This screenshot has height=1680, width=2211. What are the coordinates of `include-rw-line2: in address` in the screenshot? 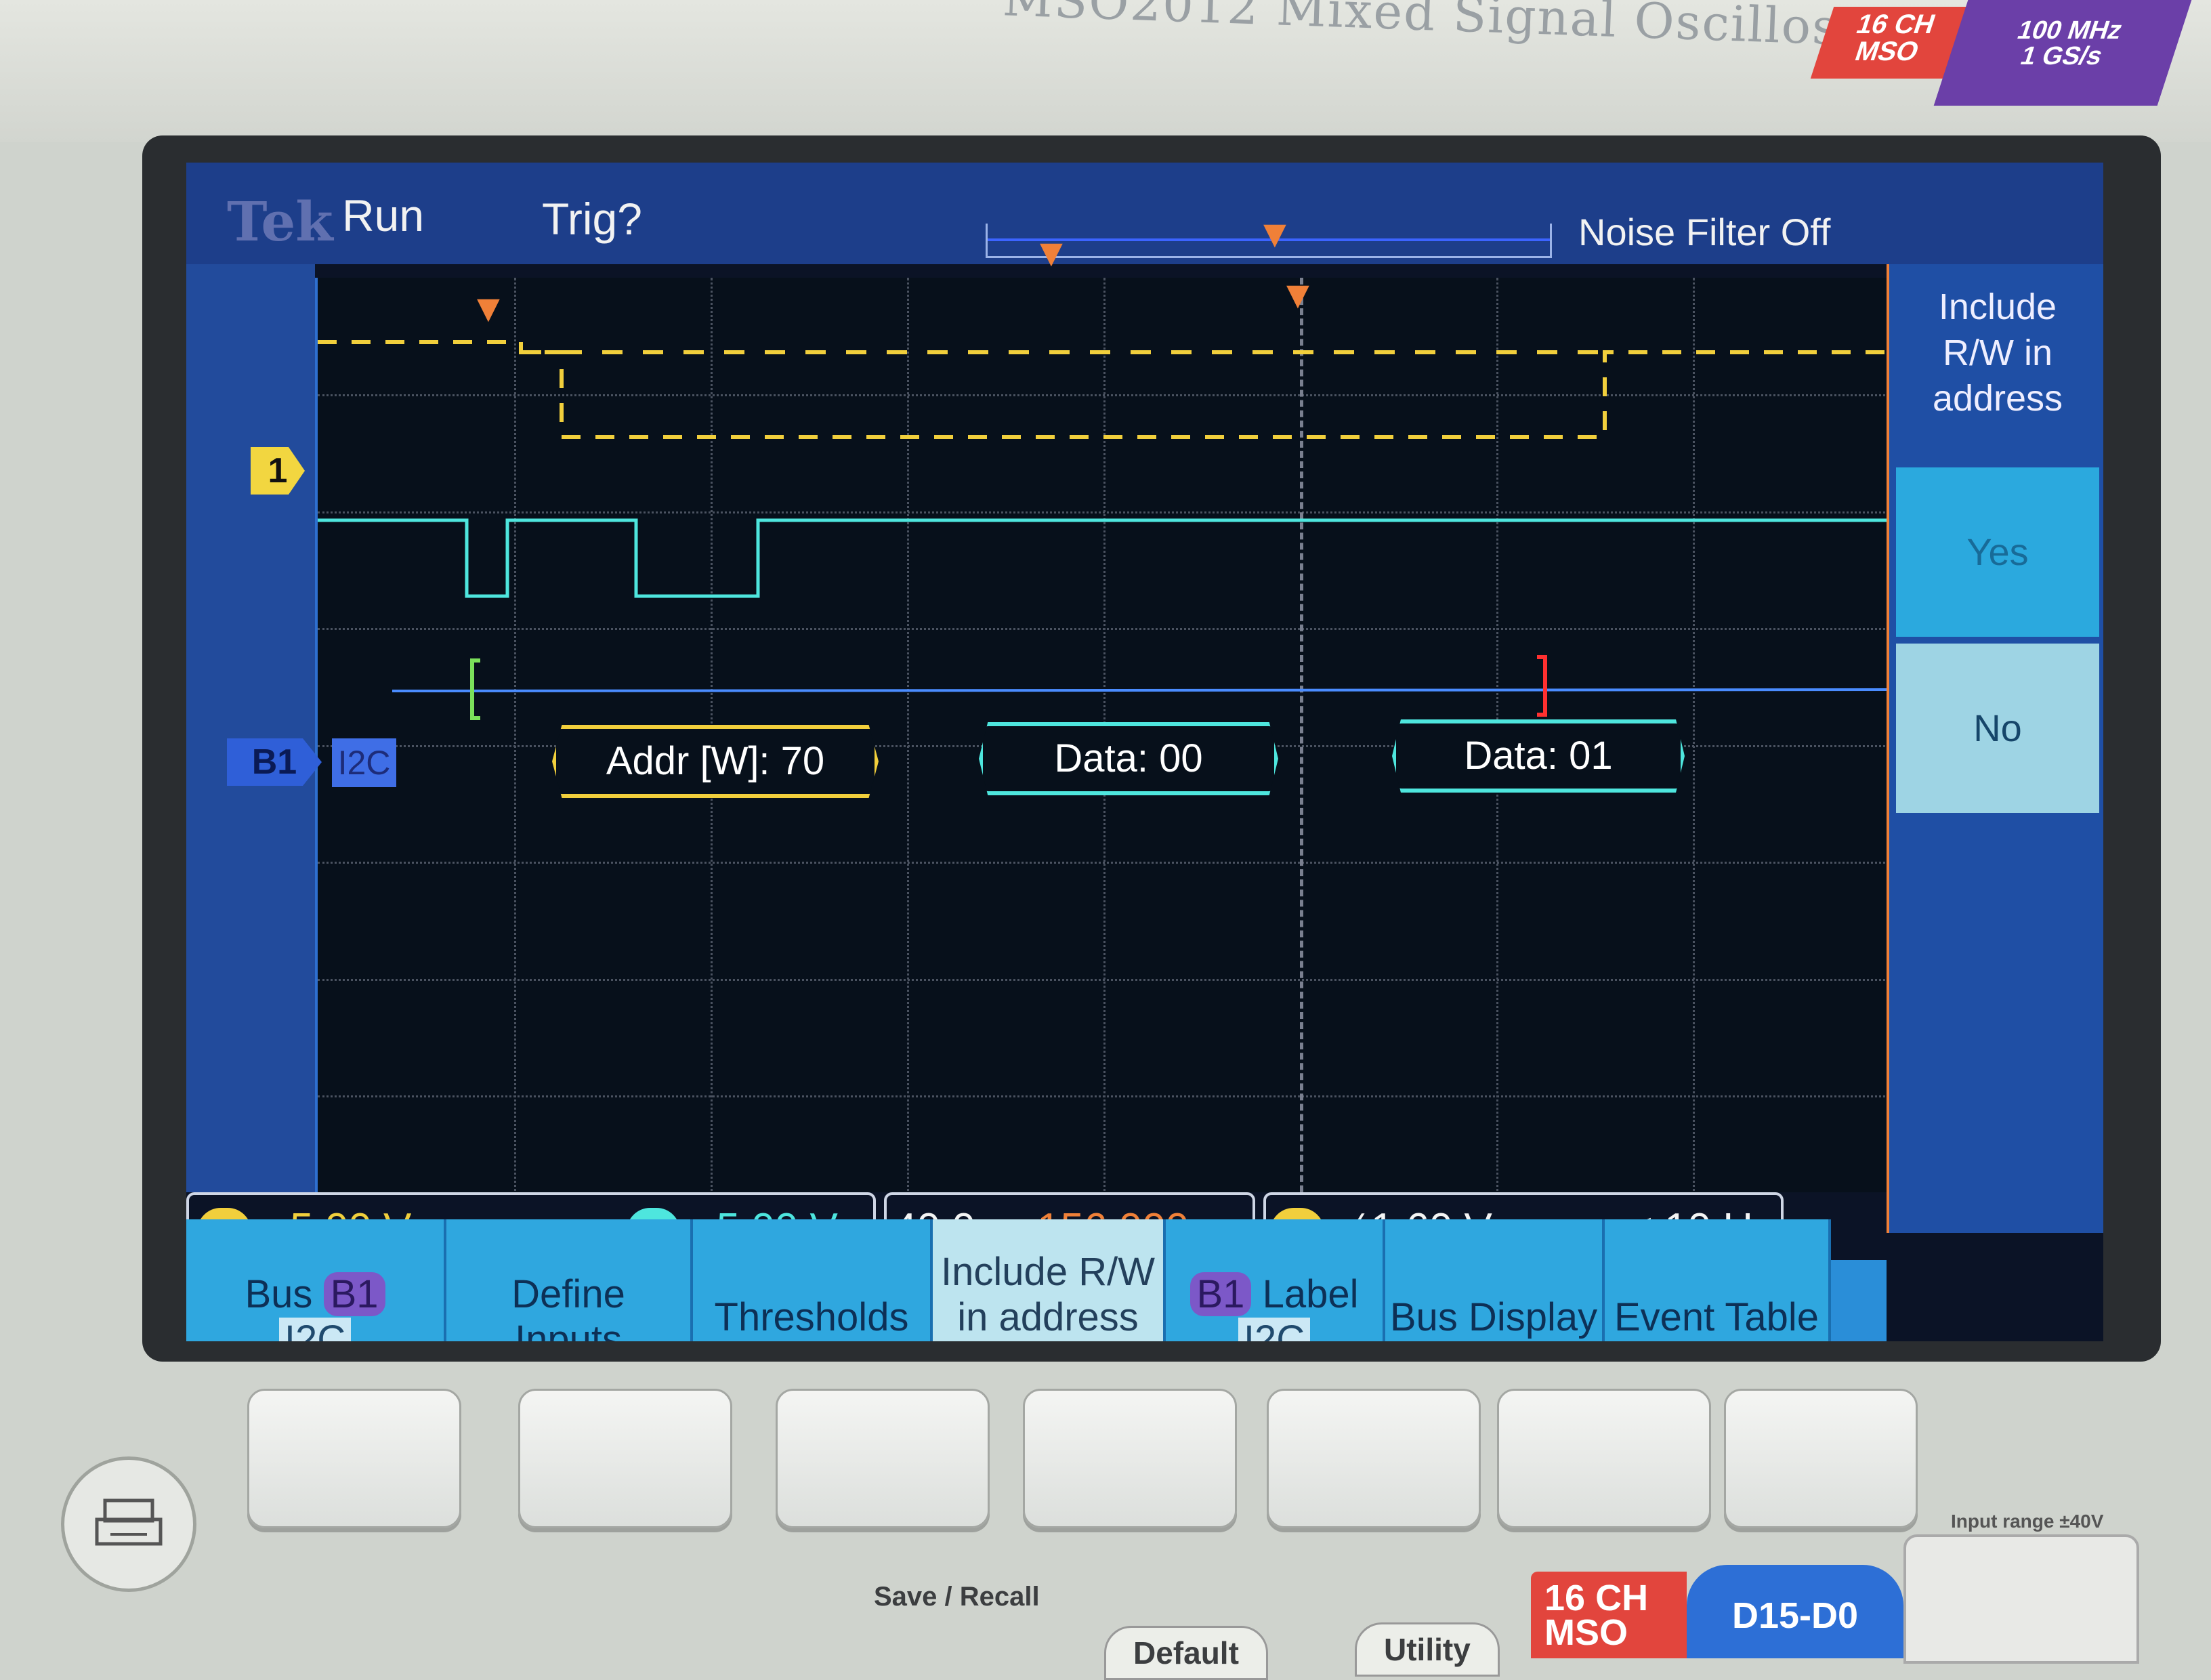 It's located at (1048, 1317).